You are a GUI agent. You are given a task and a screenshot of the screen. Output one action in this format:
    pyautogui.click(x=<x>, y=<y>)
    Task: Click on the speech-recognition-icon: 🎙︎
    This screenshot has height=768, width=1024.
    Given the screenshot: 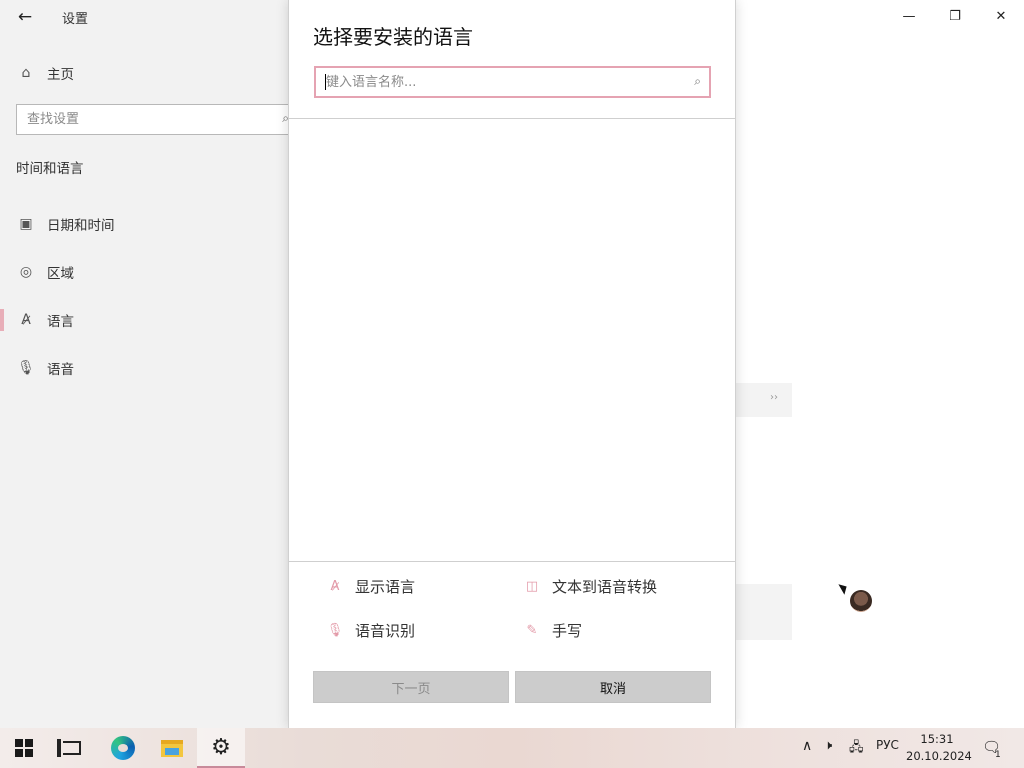 What is the action you would take?
    pyautogui.click(x=335, y=630)
    